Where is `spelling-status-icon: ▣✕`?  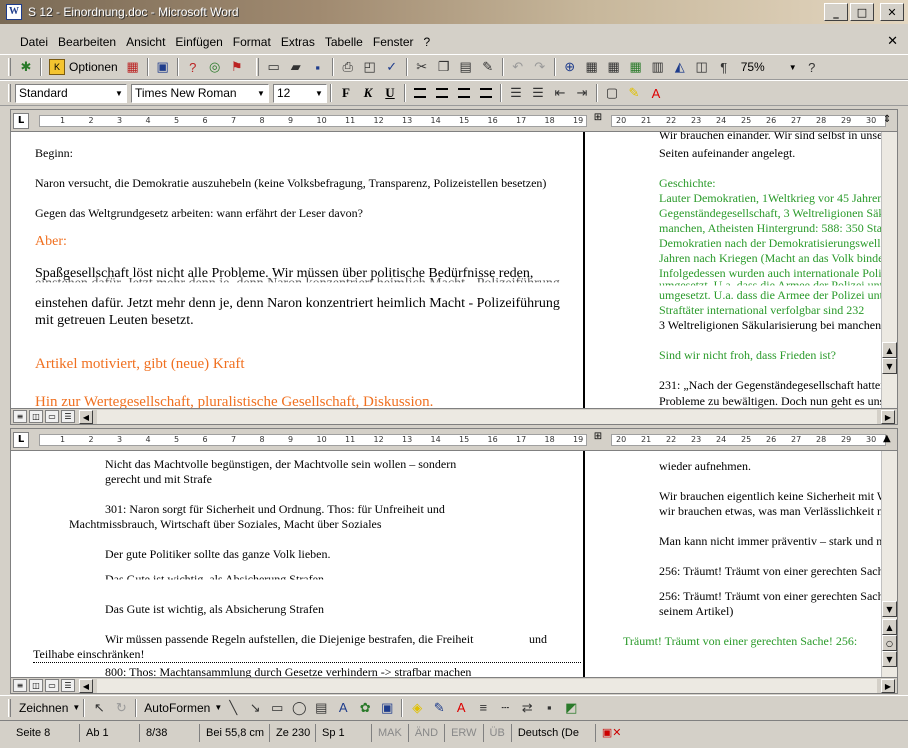
spelling-status-icon: ▣✕ is located at coordinates (612, 733).